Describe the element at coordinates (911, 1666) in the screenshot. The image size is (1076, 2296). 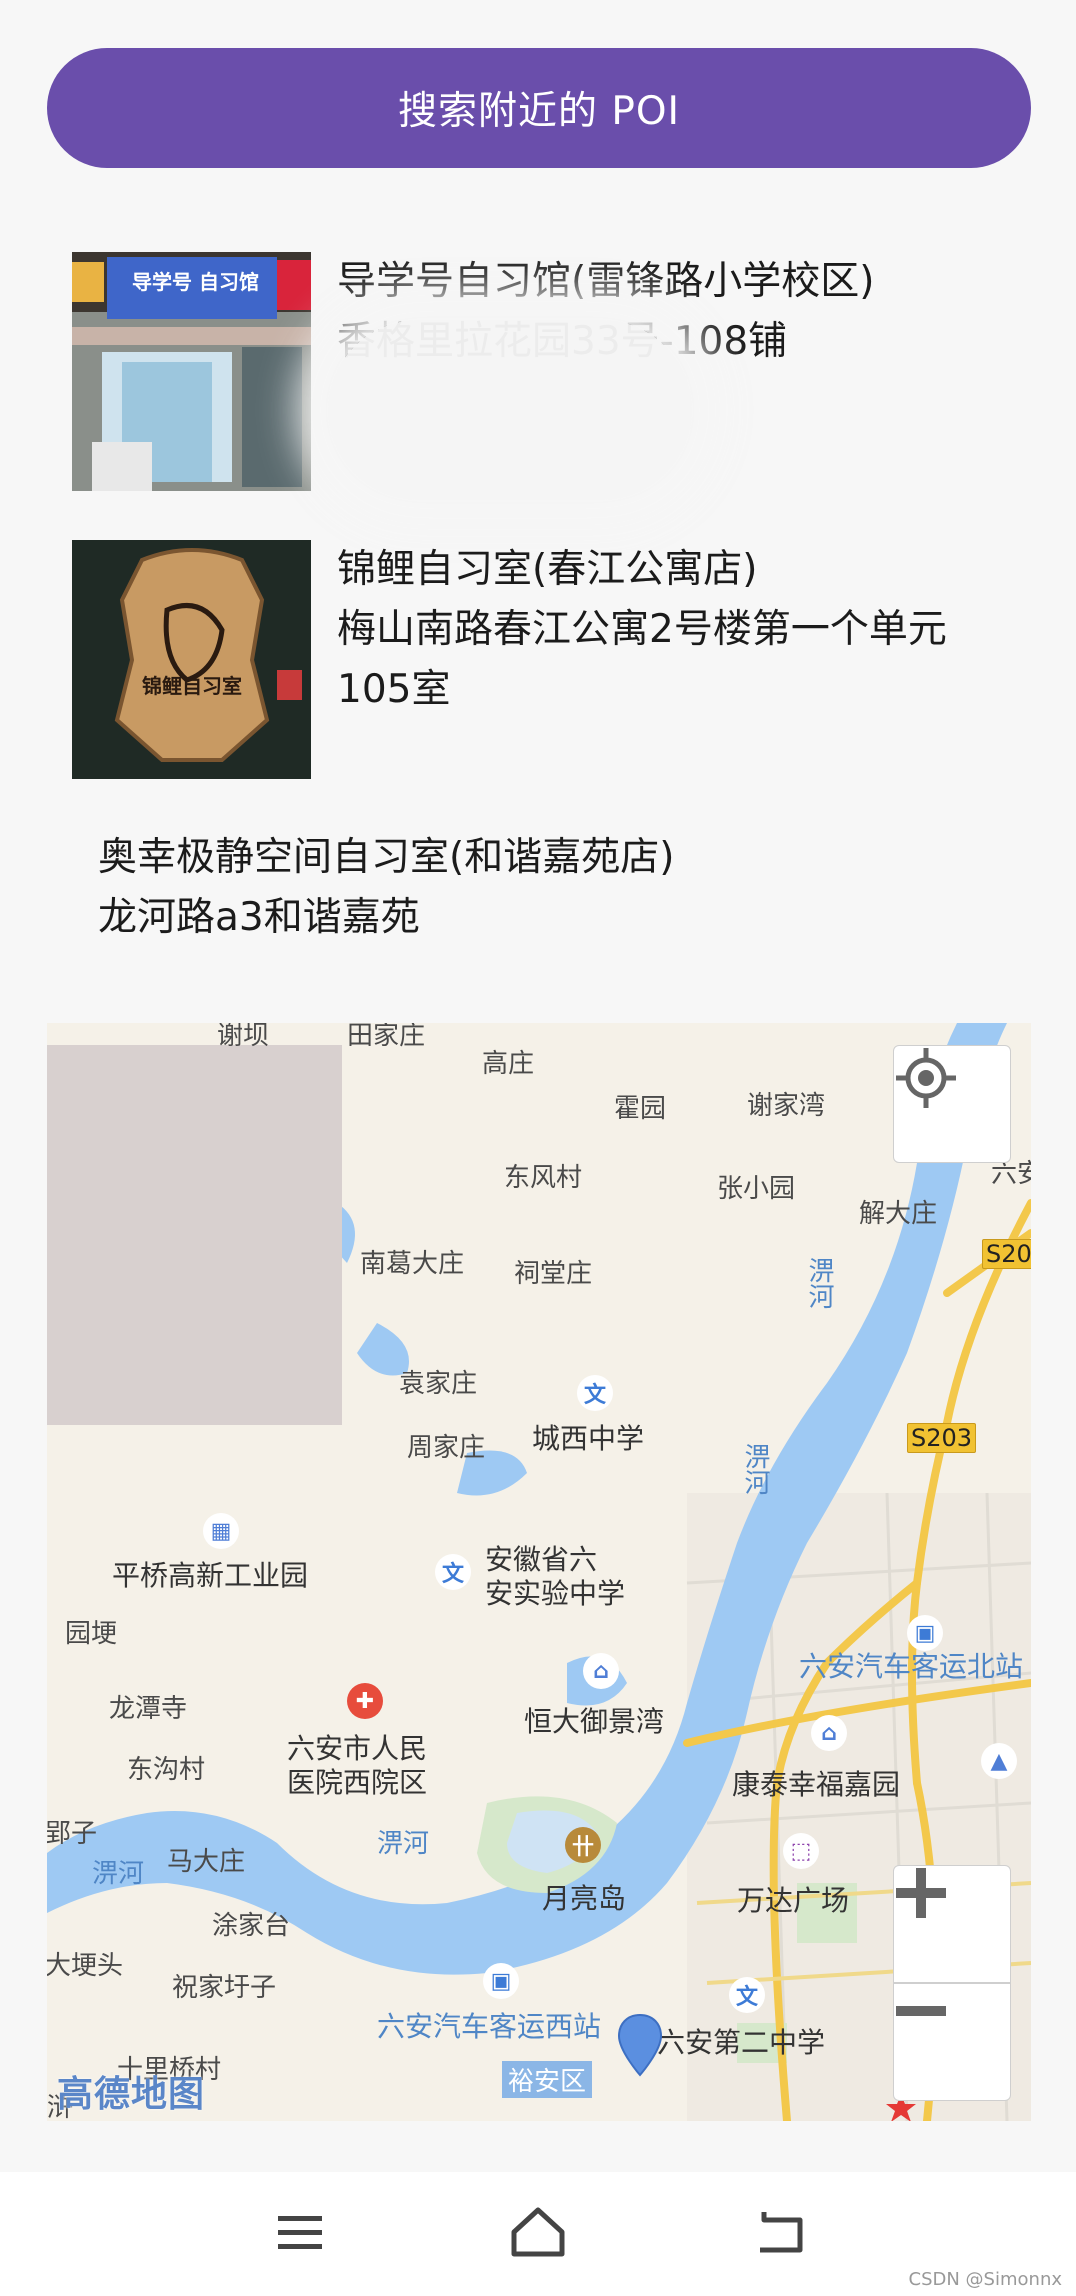
I see `map-label: 六安汽车客运北站` at that location.